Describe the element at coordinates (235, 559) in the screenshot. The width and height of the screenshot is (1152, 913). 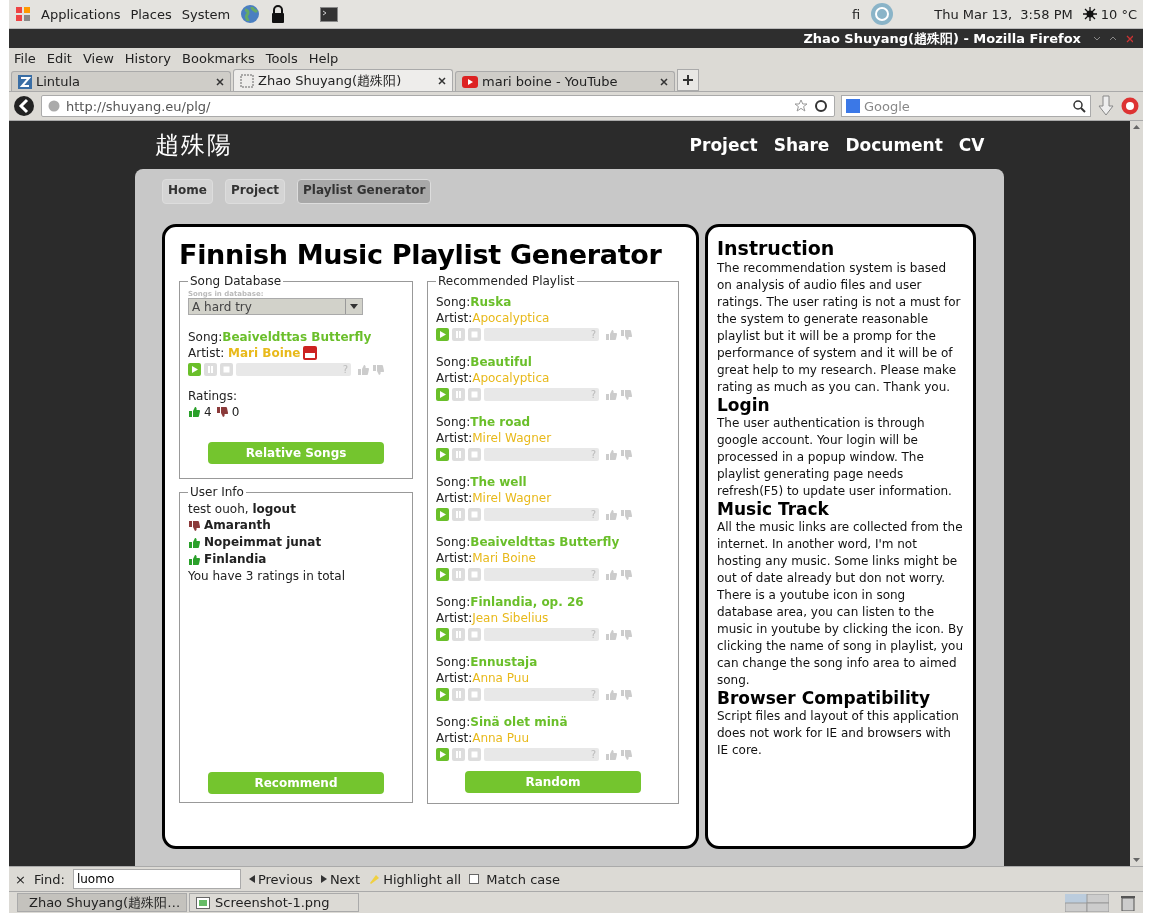
I see `rated-song: Finlandia` at that location.